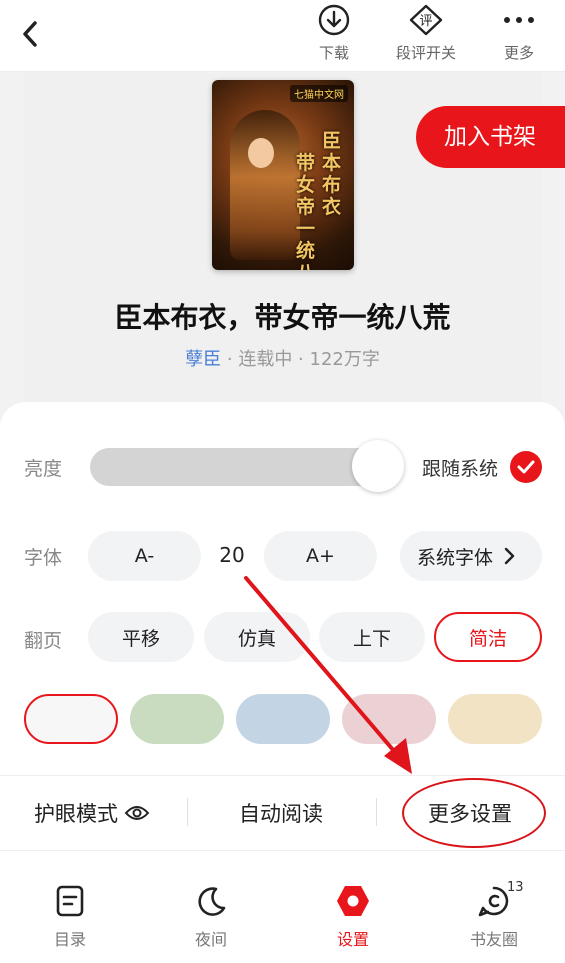 Image resolution: width=565 pixels, height=963 pixels. Describe the element at coordinates (43, 641) in the screenshot. I see `page-turn-label: 翻页` at that location.